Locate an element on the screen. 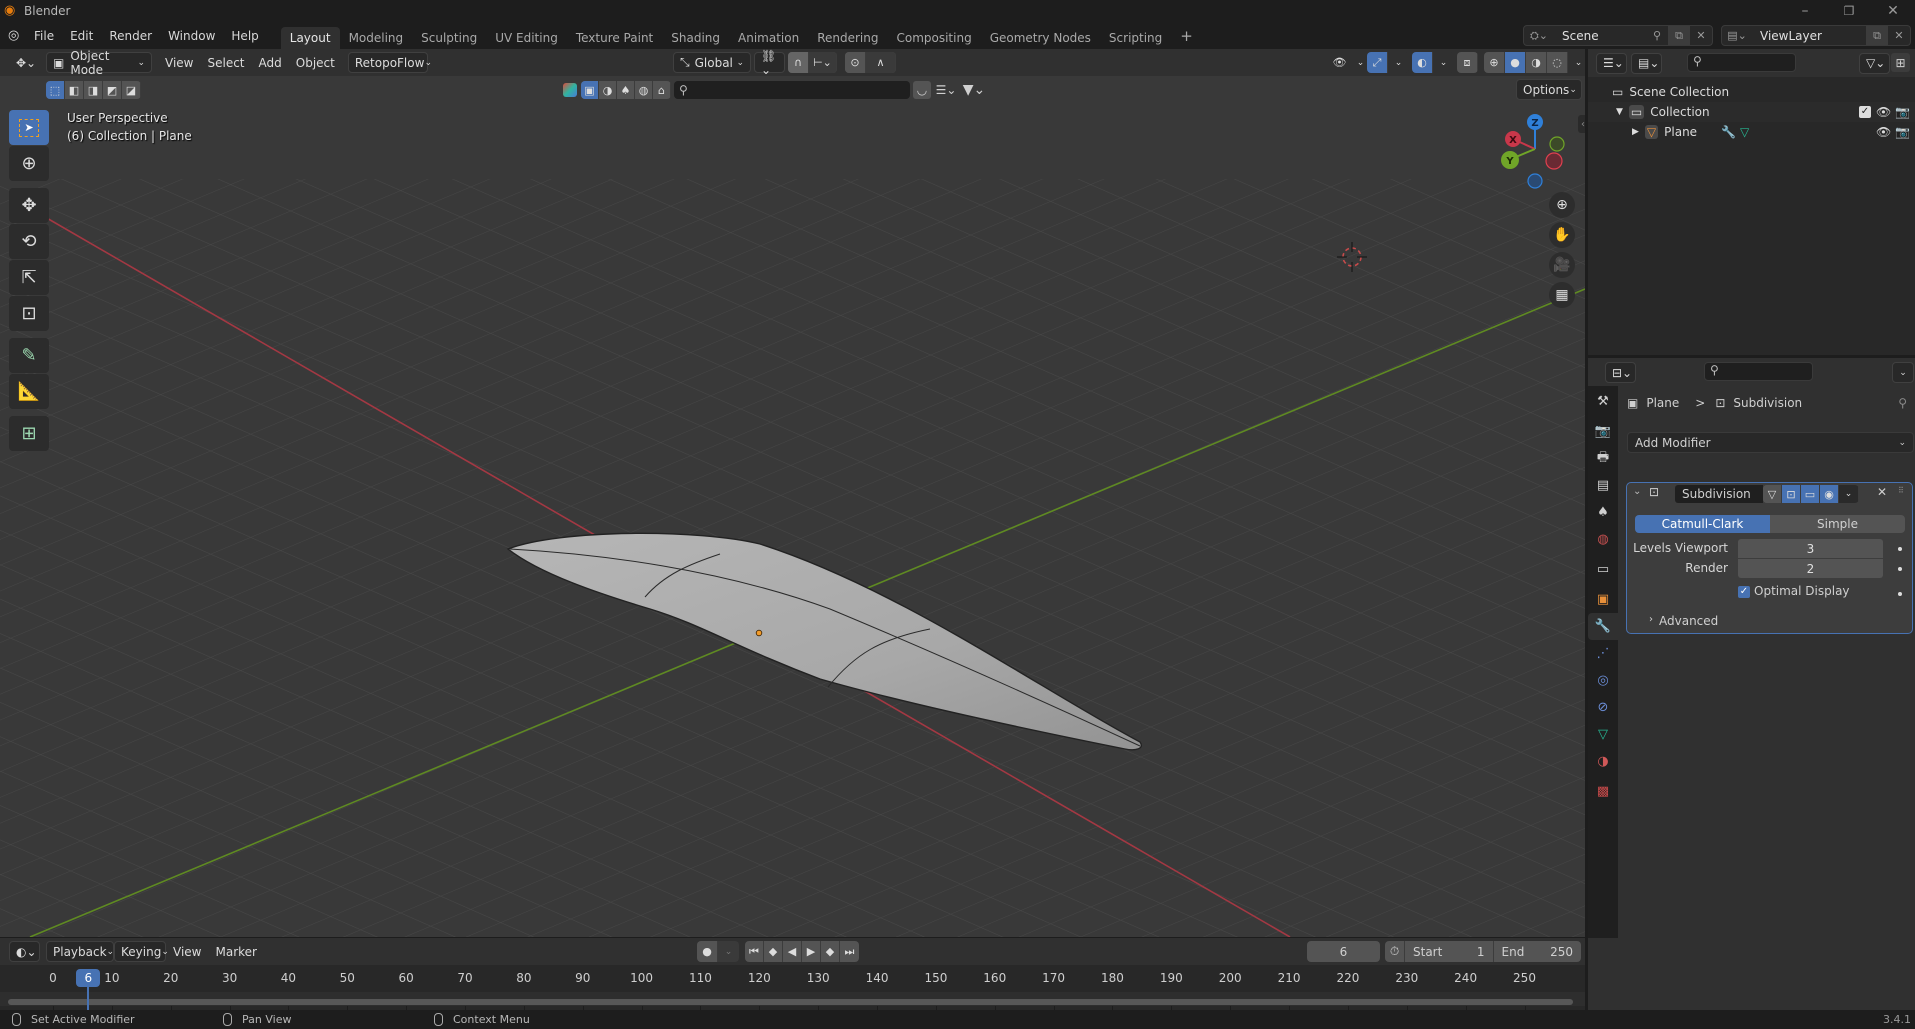  workspace-tab-animation: Animation is located at coordinates (768, 38).